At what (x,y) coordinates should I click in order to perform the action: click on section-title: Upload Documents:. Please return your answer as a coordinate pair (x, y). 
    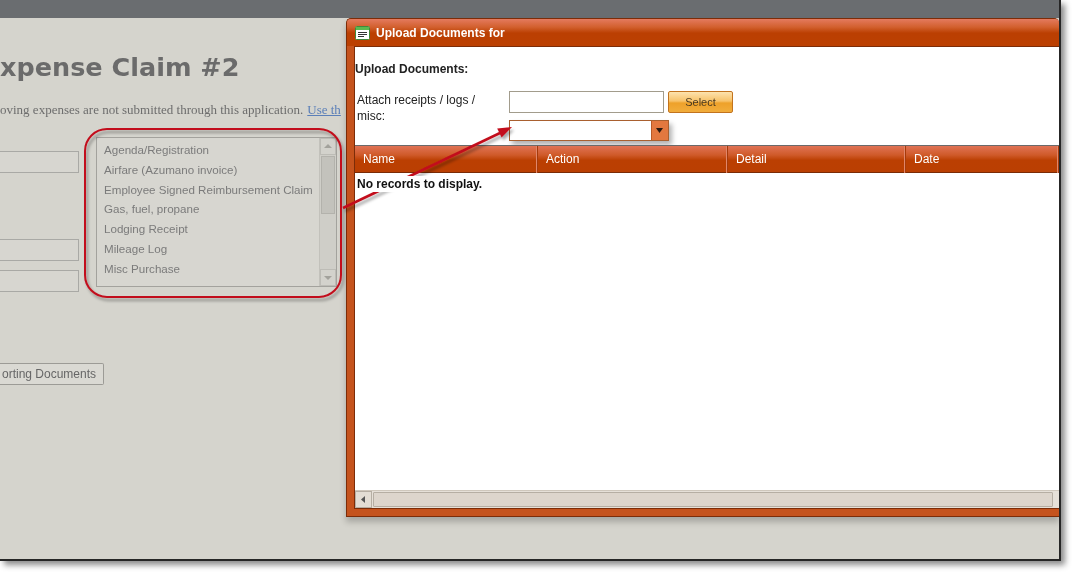
    Looking at the image, I should click on (412, 69).